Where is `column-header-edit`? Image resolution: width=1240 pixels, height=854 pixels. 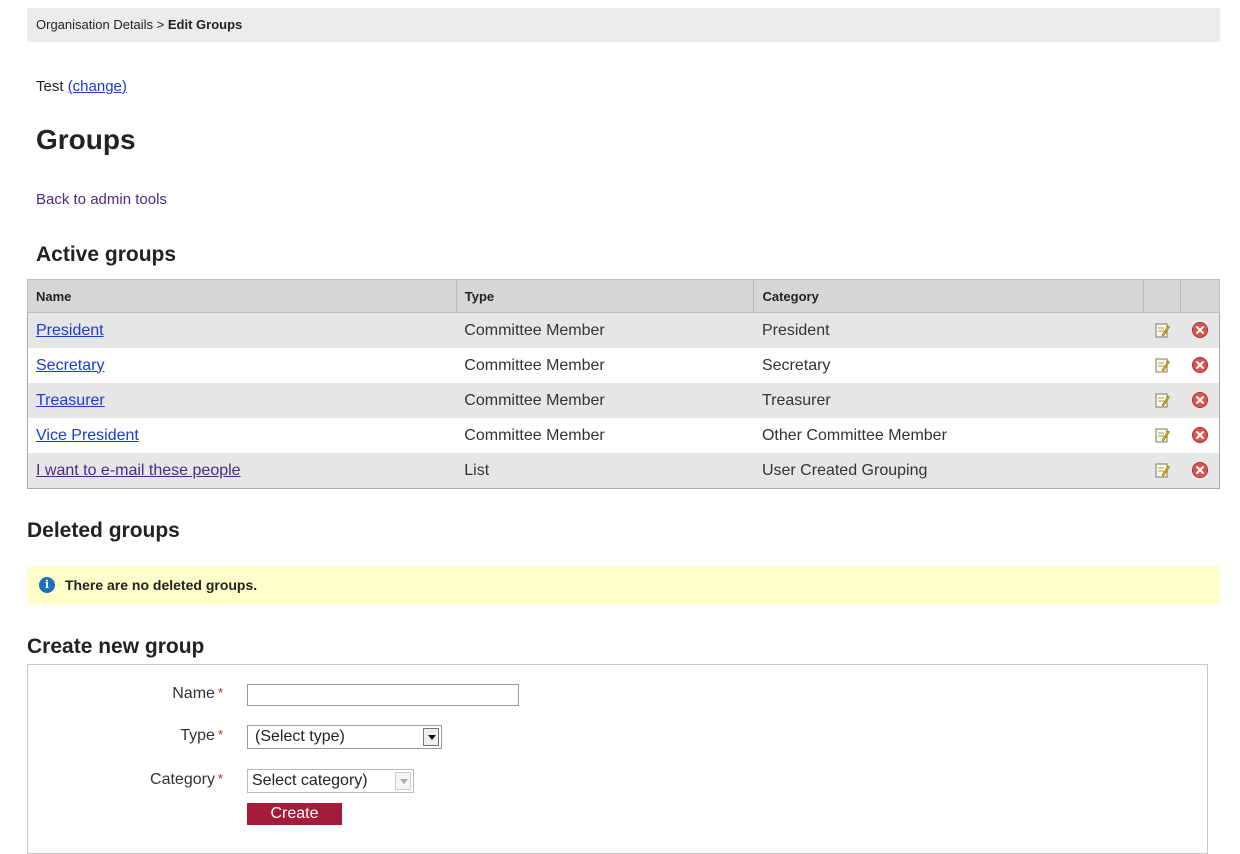
column-header-edit is located at coordinates (1162, 296).